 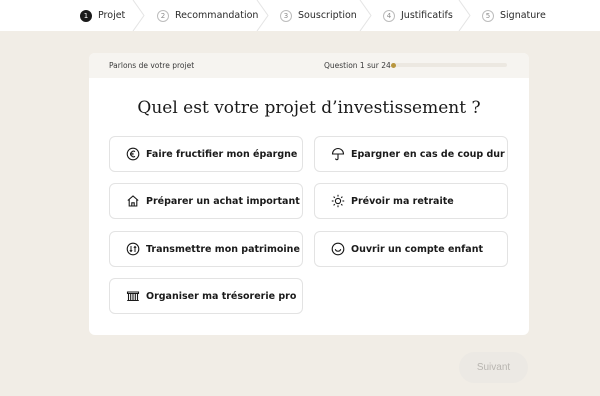 I want to click on euro-icon, so click(x=133, y=154).